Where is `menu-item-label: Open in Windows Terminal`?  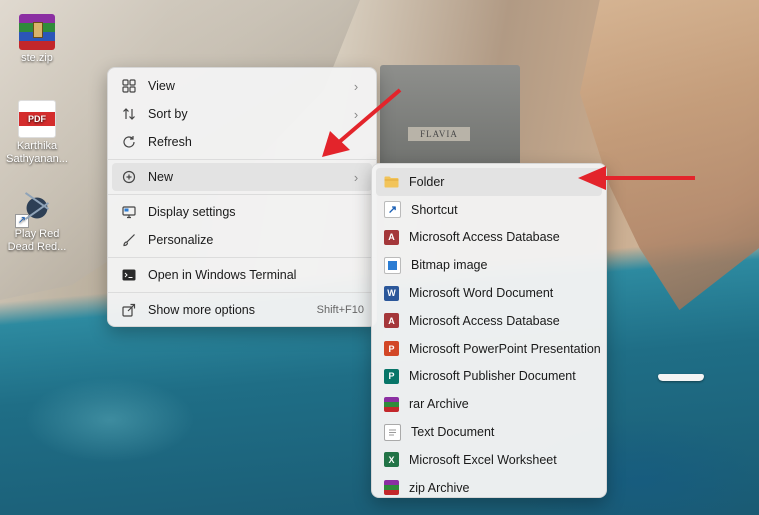
menu-item-label: Open in Windows Terminal is located at coordinates (222, 275).